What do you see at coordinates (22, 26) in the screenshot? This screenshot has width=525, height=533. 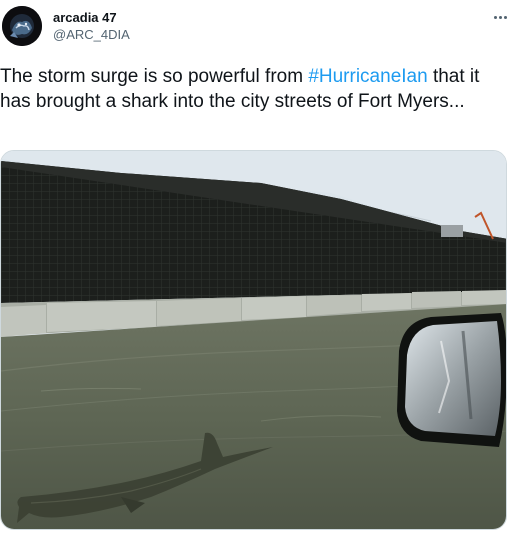 I see `avatar` at bounding box center [22, 26].